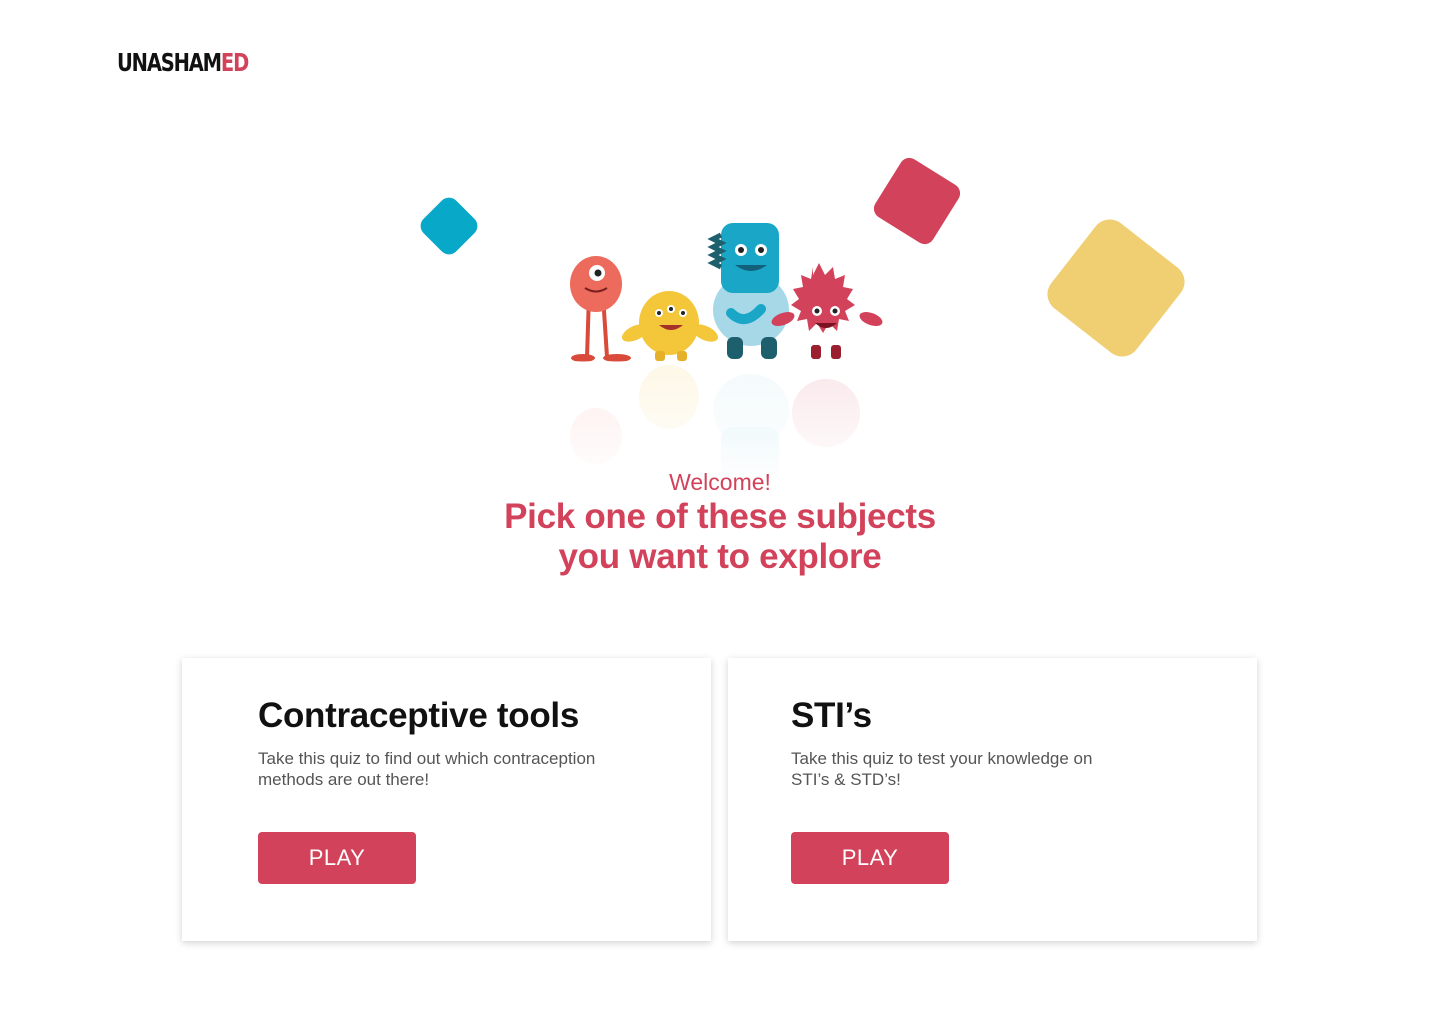 This screenshot has width=1440, height=1024. Describe the element at coordinates (720, 556) in the screenshot. I see `headline-line-2: you want to explore` at that location.